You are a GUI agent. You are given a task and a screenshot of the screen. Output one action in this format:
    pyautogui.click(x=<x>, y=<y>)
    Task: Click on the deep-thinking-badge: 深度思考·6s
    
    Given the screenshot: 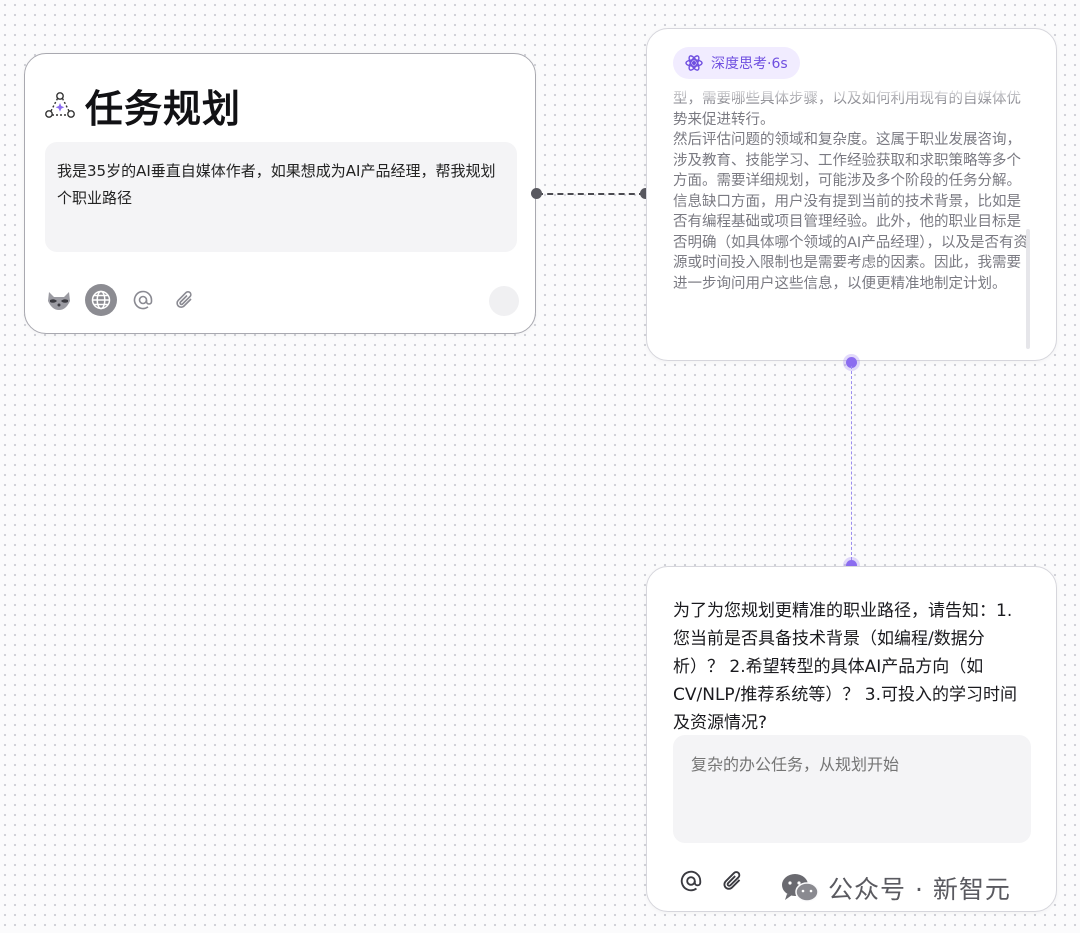 What is the action you would take?
    pyautogui.click(x=736, y=63)
    